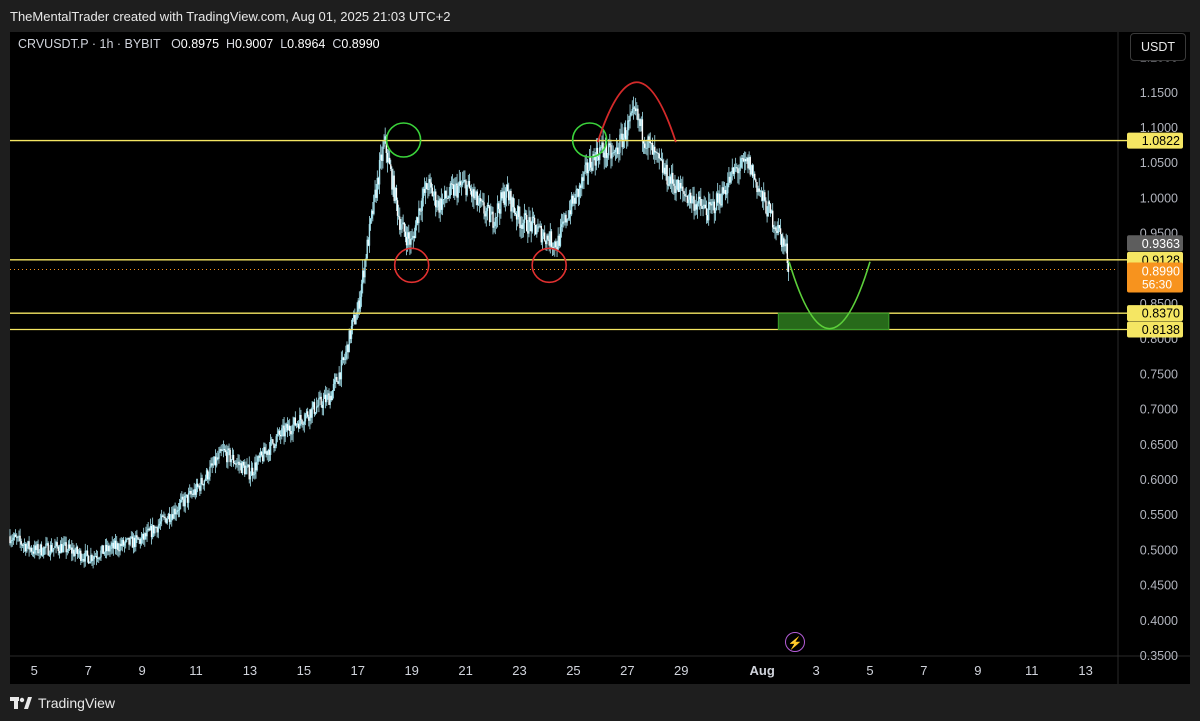 The height and width of the screenshot is (721, 1200). What do you see at coordinates (1161, 141) in the screenshot?
I see `level-price-label: 1.0822` at bounding box center [1161, 141].